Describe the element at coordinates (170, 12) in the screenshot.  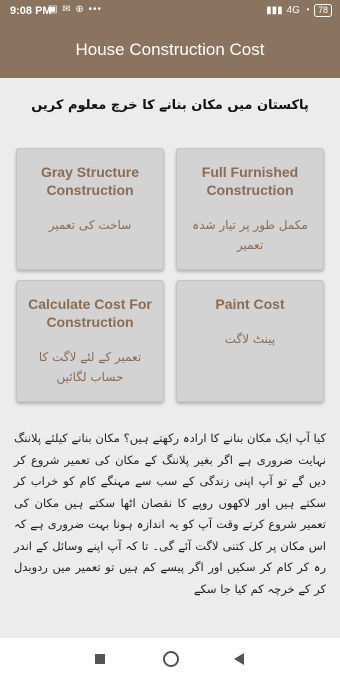
I see `status-bar: 9:08 PM ▣ ✉ ⊕ ••• ▮▮▮ 4G ◔ 78` at that location.